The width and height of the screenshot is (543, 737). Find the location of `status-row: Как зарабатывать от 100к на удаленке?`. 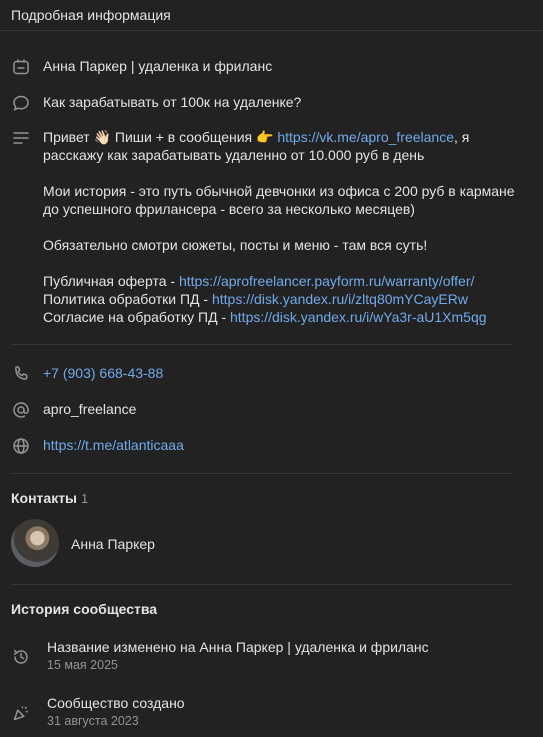

status-row: Как зарабатывать от 100к на удаленке? is located at coordinates (271, 102).